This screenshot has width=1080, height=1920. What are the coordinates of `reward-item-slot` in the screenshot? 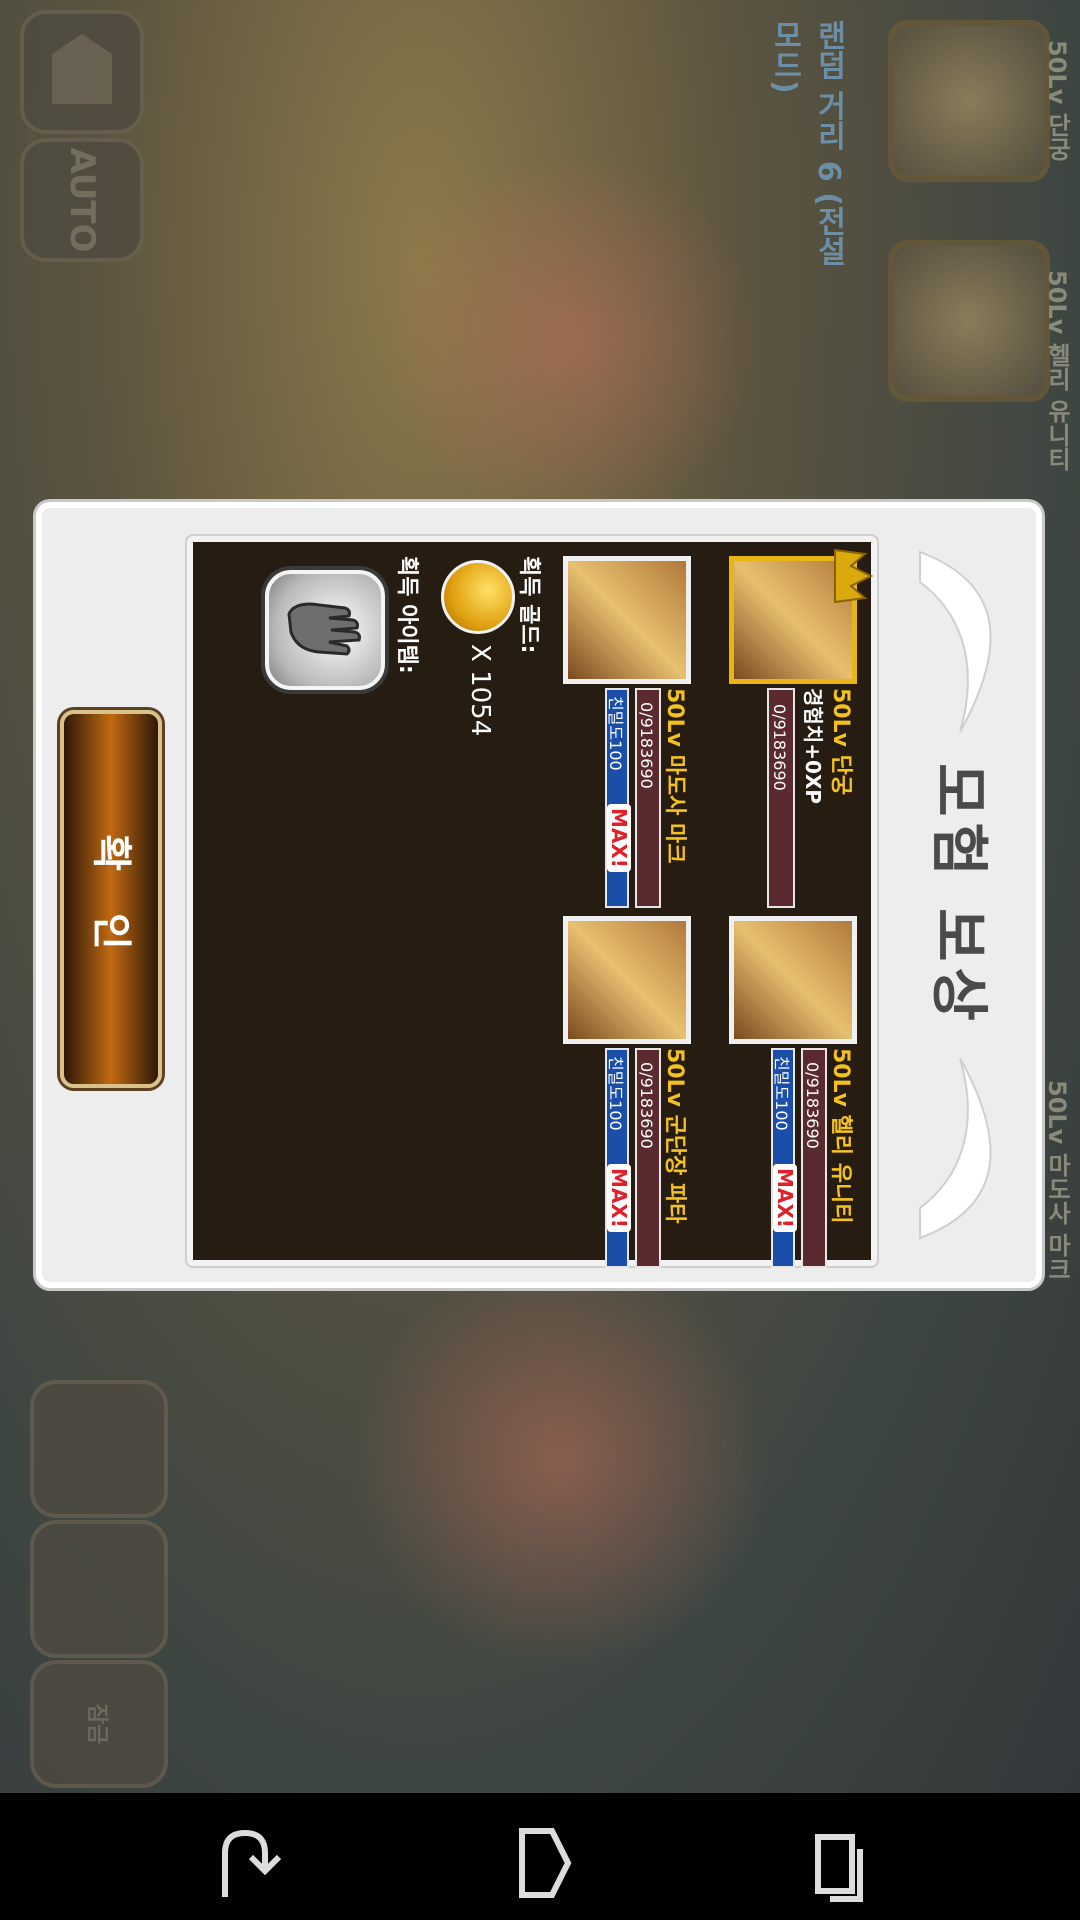 It's located at (325, 630).